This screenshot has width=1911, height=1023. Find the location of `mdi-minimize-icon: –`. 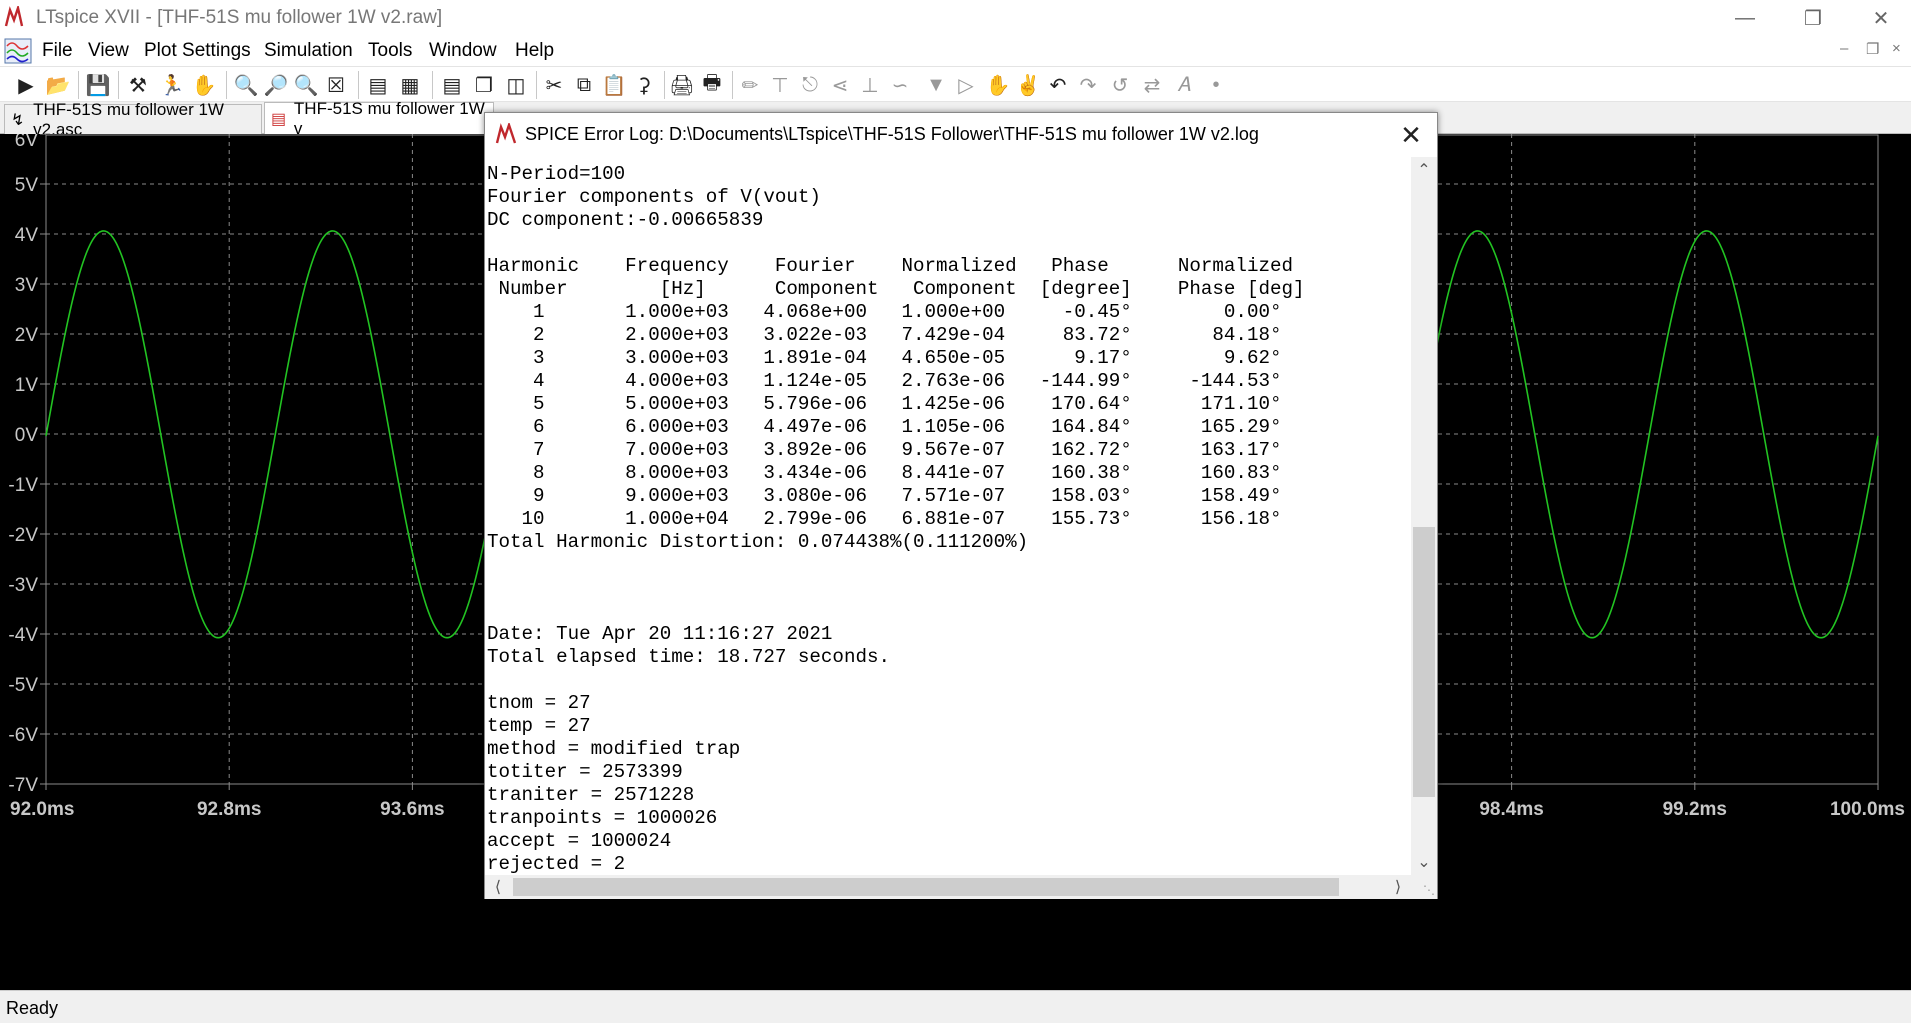

mdi-minimize-icon: – is located at coordinates (1844, 48).